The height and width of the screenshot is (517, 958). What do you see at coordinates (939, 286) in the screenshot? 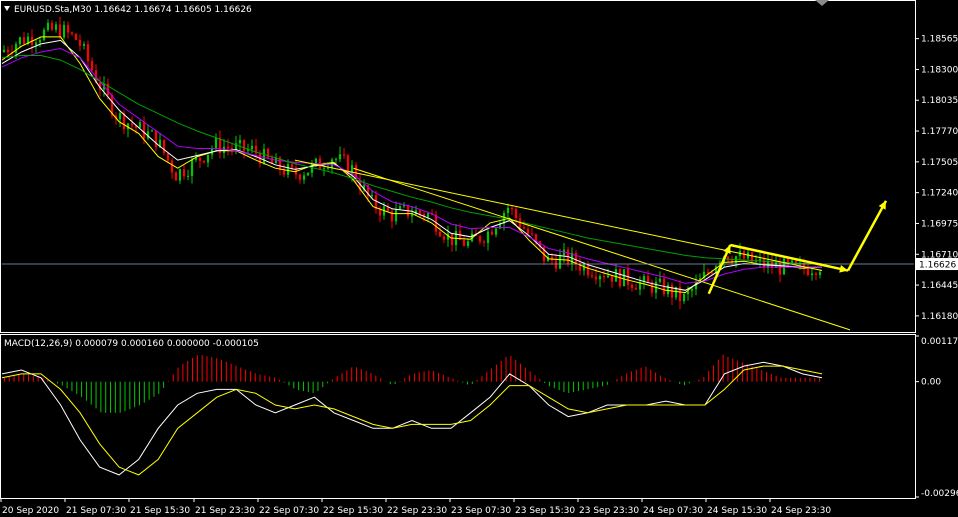
I see `price-tick-label: 1.16445` at bounding box center [939, 286].